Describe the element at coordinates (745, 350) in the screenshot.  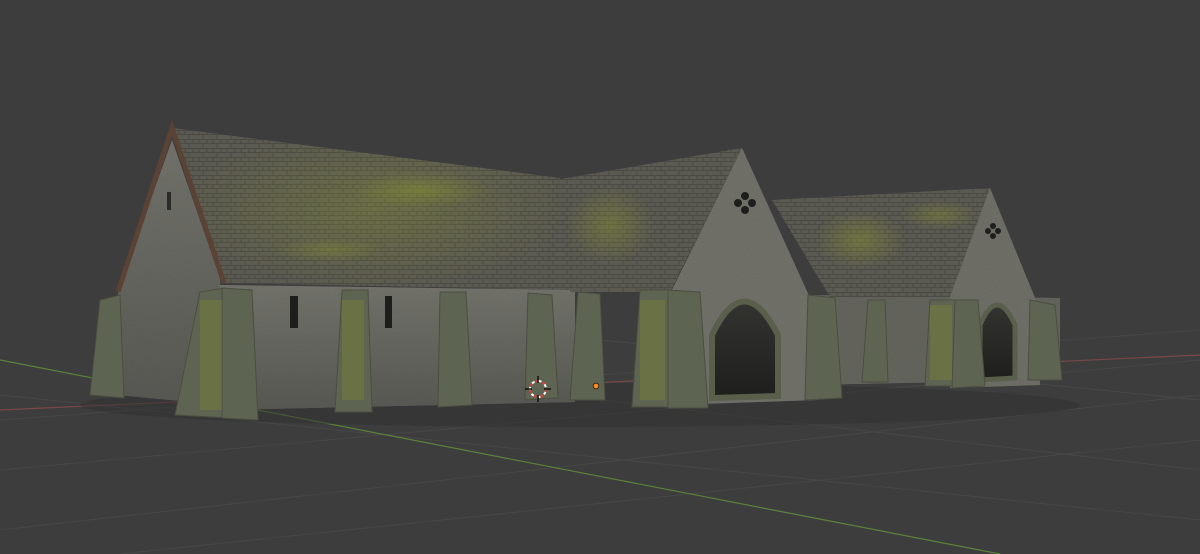
I see `middle-archway` at that location.